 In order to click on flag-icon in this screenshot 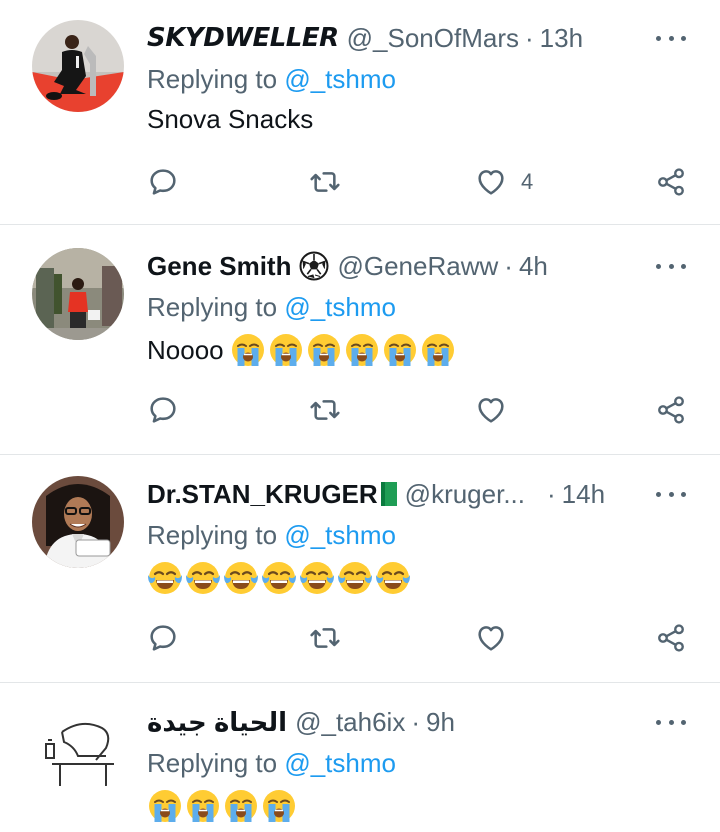, I will do `click(388, 494)`.